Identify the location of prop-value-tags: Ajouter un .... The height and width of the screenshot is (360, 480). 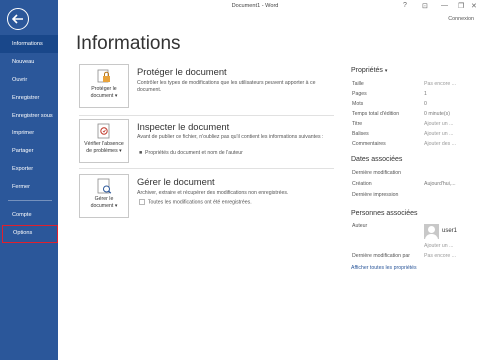
(438, 134).